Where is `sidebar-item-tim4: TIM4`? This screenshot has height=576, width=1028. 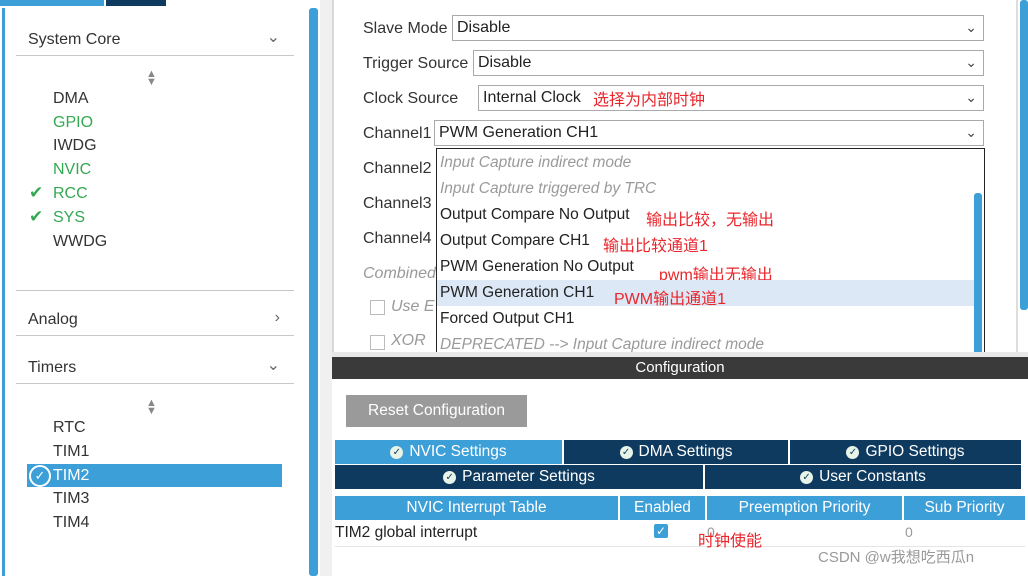 sidebar-item-tim4: TIM4 is located at coordinates (71, 523).